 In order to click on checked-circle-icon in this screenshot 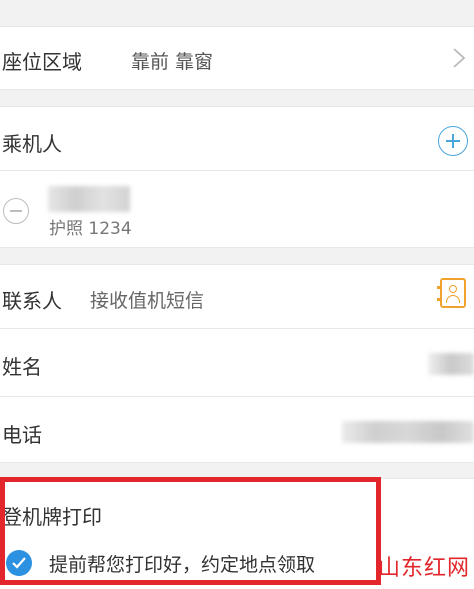, I will do `click(19, 563)`.